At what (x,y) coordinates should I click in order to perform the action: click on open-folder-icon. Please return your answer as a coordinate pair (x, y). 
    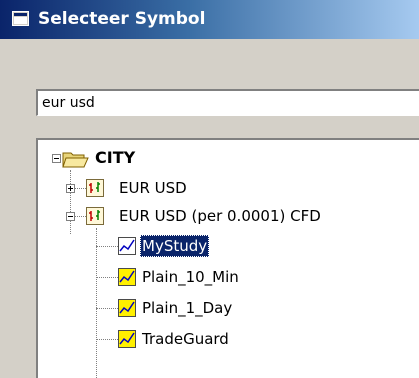
    Looking at the image, I should click on (75, 160).